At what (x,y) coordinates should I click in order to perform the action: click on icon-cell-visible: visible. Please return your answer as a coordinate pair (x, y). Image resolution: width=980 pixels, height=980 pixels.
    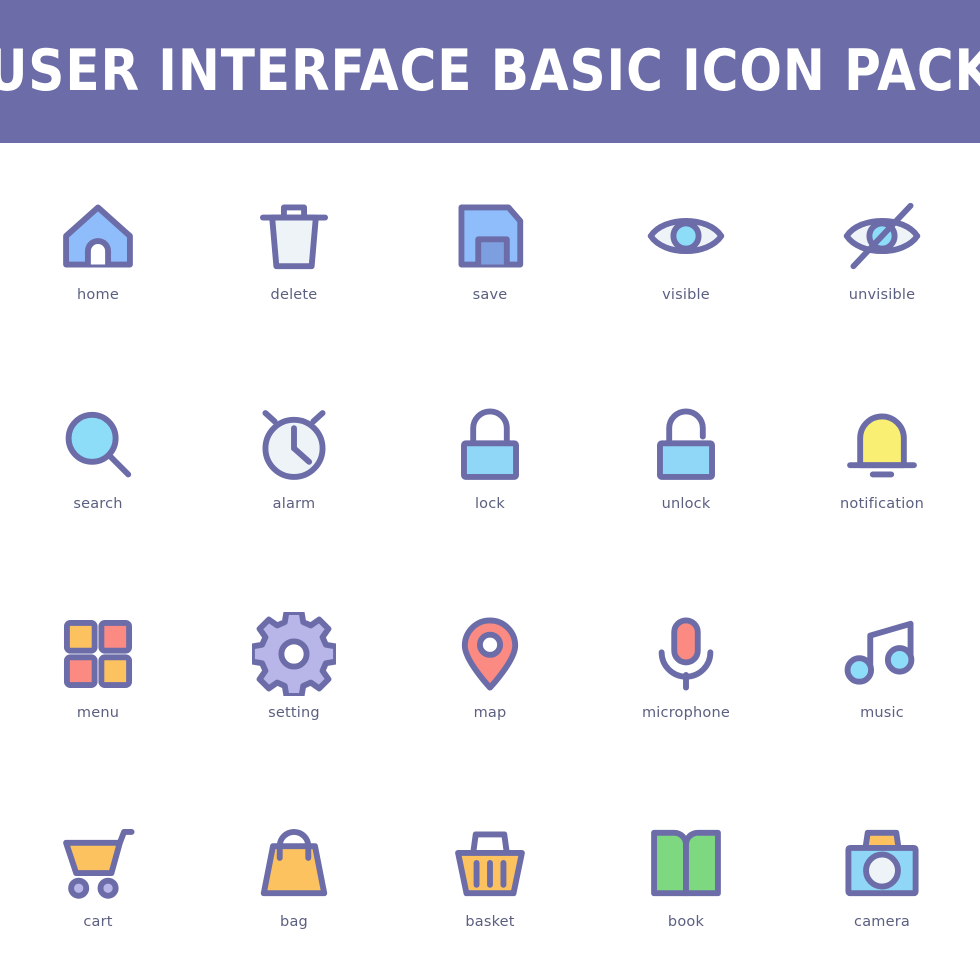
    Looking at the image, I should click on (686, 247).